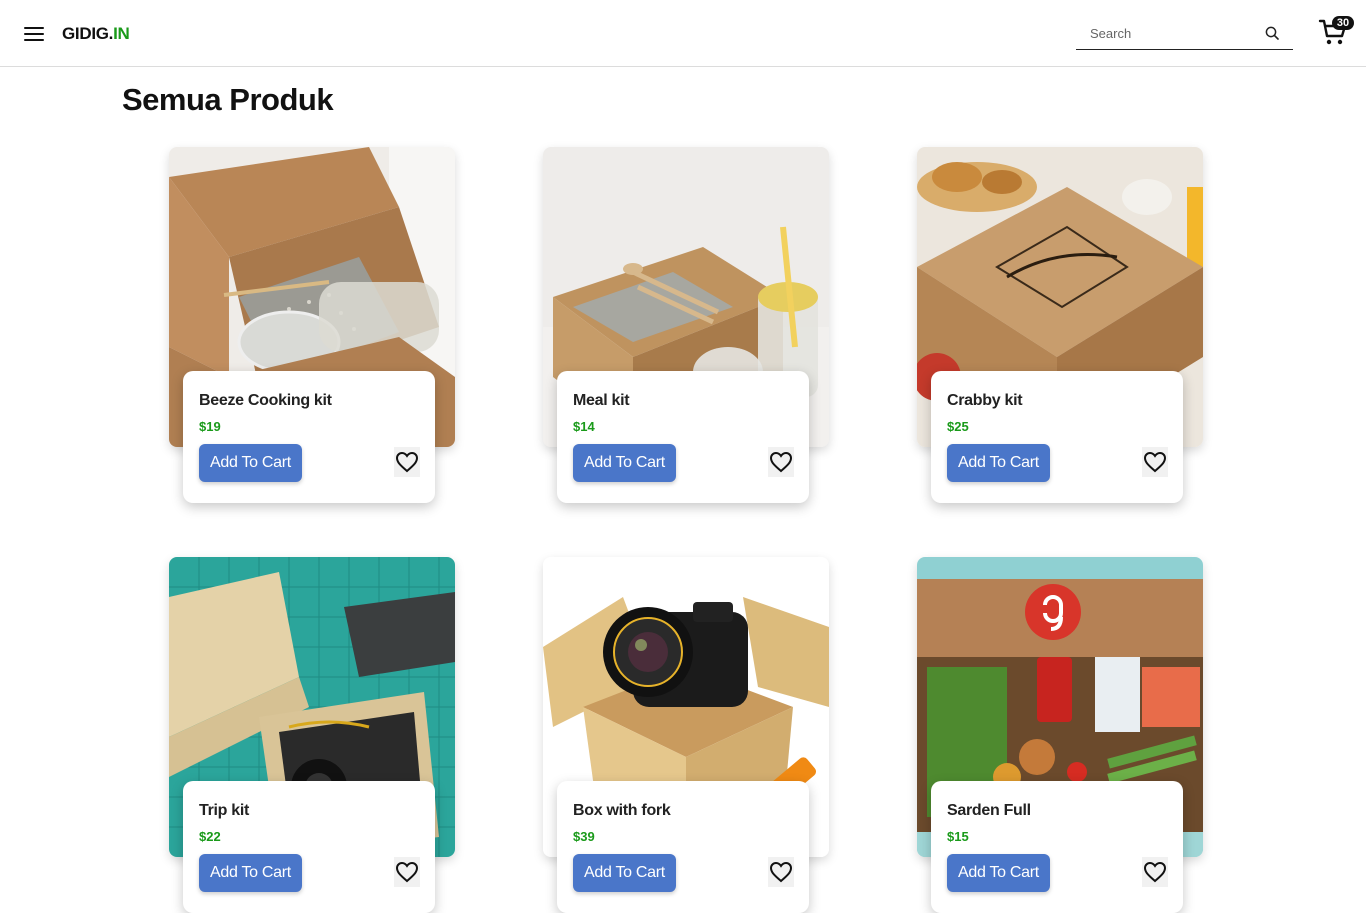 The width and height of the screenshot is (1366, 913). I want to click on cart-count-badge: 30, so click(1343, 23).